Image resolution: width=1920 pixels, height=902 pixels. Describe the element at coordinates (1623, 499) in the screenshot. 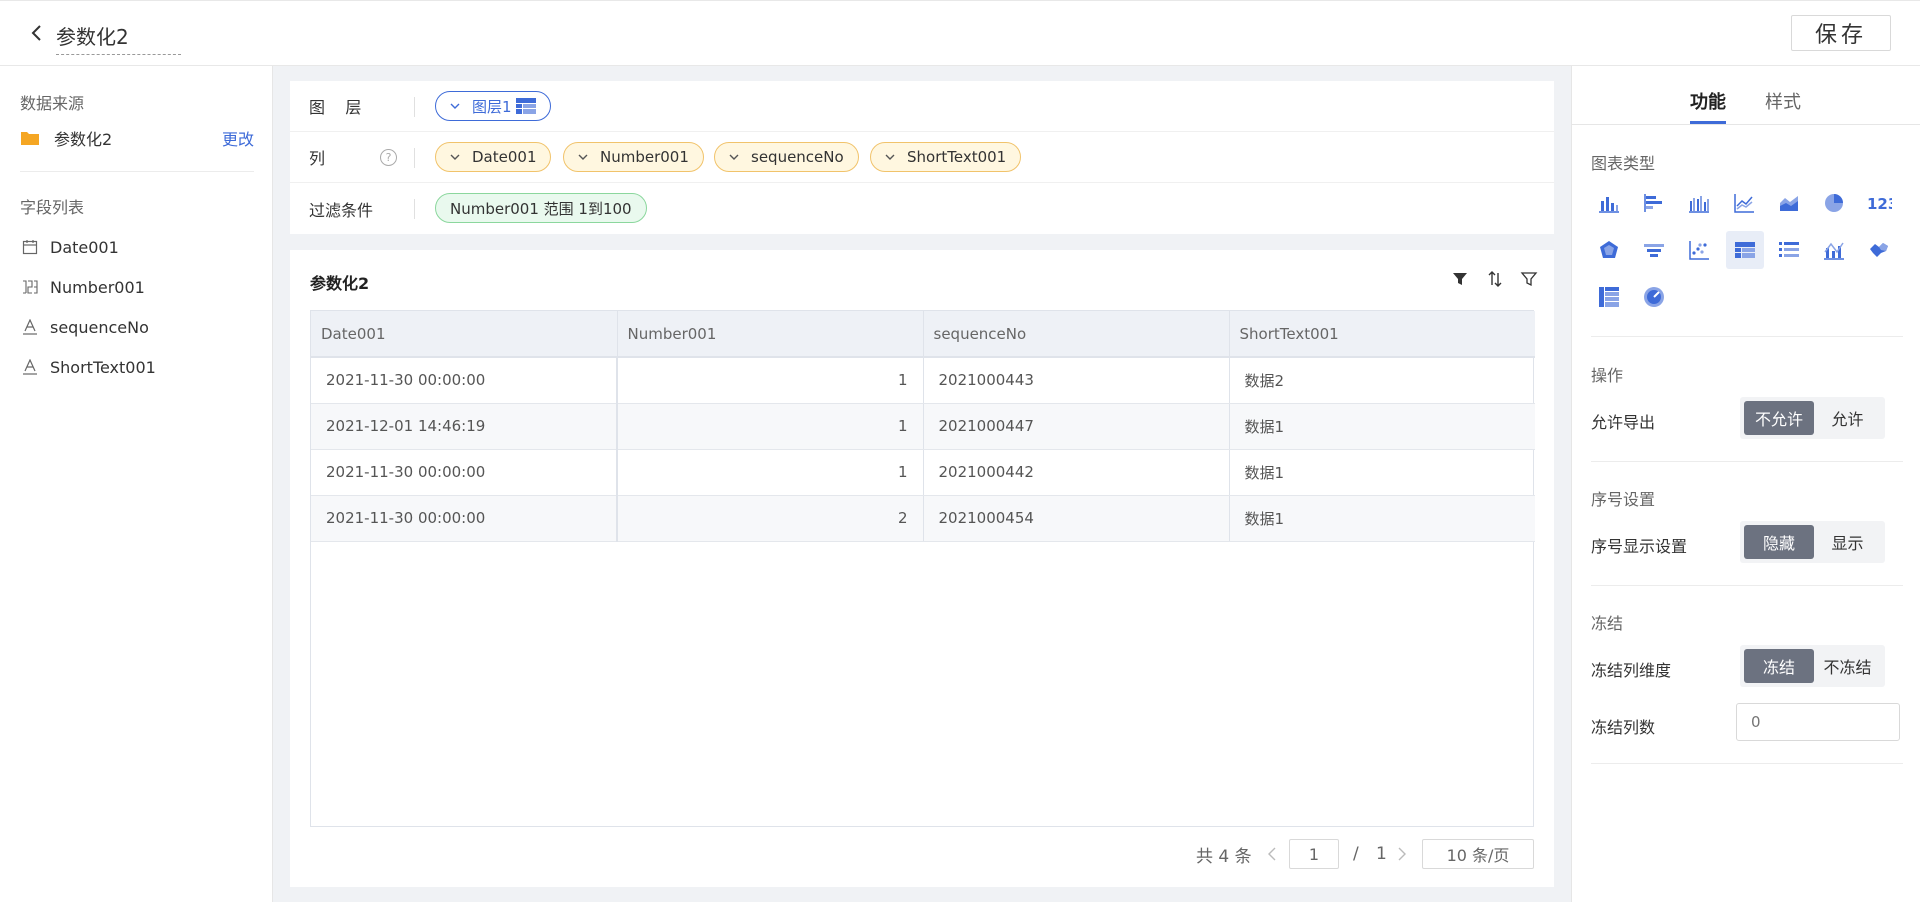

I see `sequence-settings-title: 序号设置` at that location.